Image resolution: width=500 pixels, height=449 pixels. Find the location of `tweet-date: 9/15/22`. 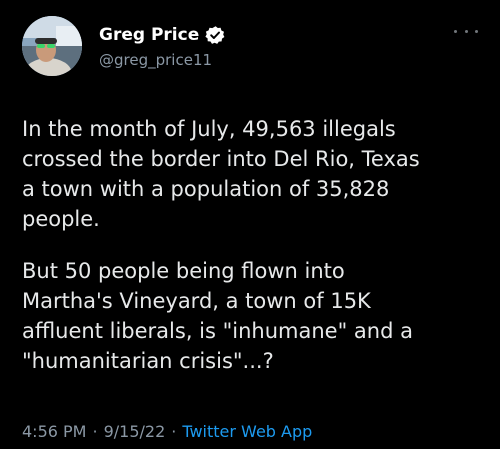

tweet-date: 9/15/22 is located at coordinates (135, 431).